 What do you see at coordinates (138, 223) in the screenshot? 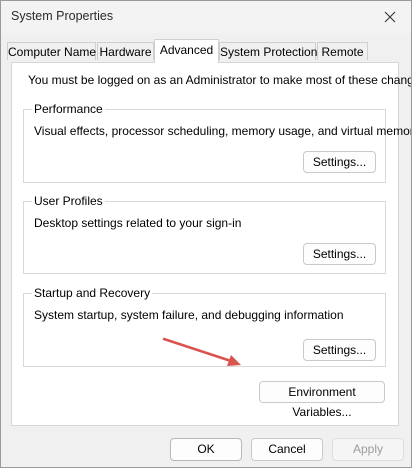
I see `user-profiles-description: Desktop settings related to your sign-in` at bounding box center [138, 223].